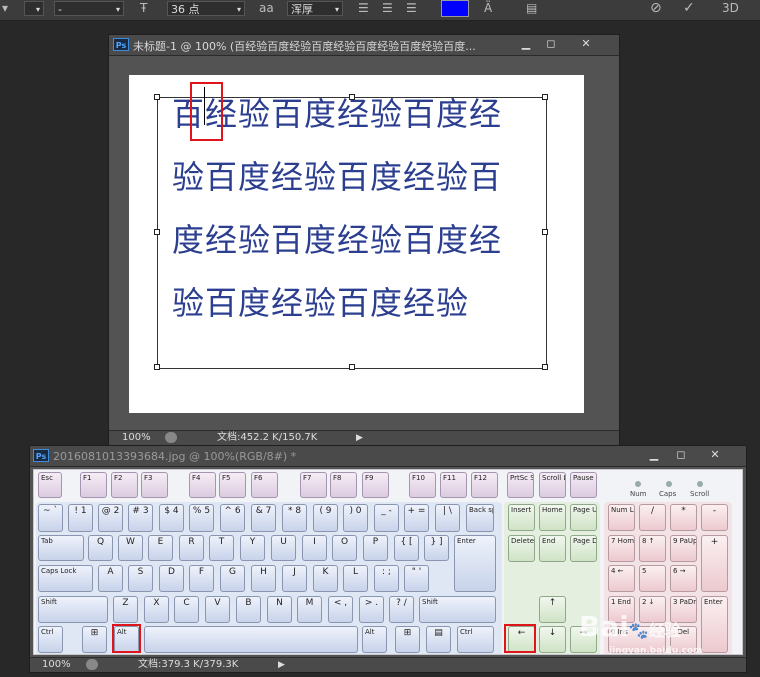 The width and height of the screenshot is (760, 677). I want to click on keyboard-key: ↑, so click(552, 609).